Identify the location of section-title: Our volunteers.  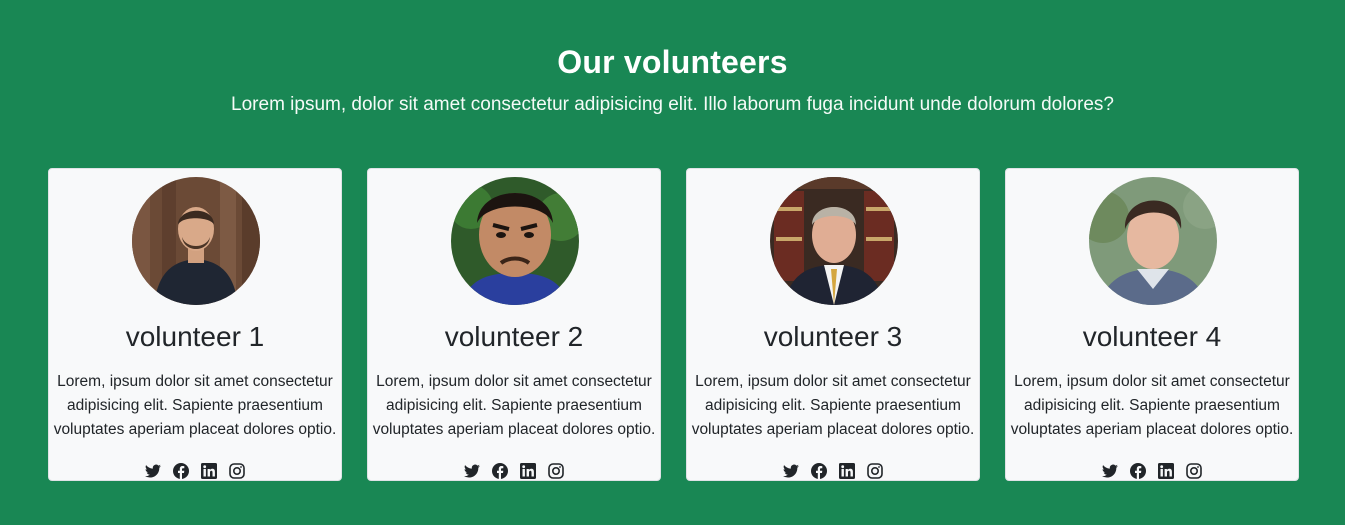
(672, 62).